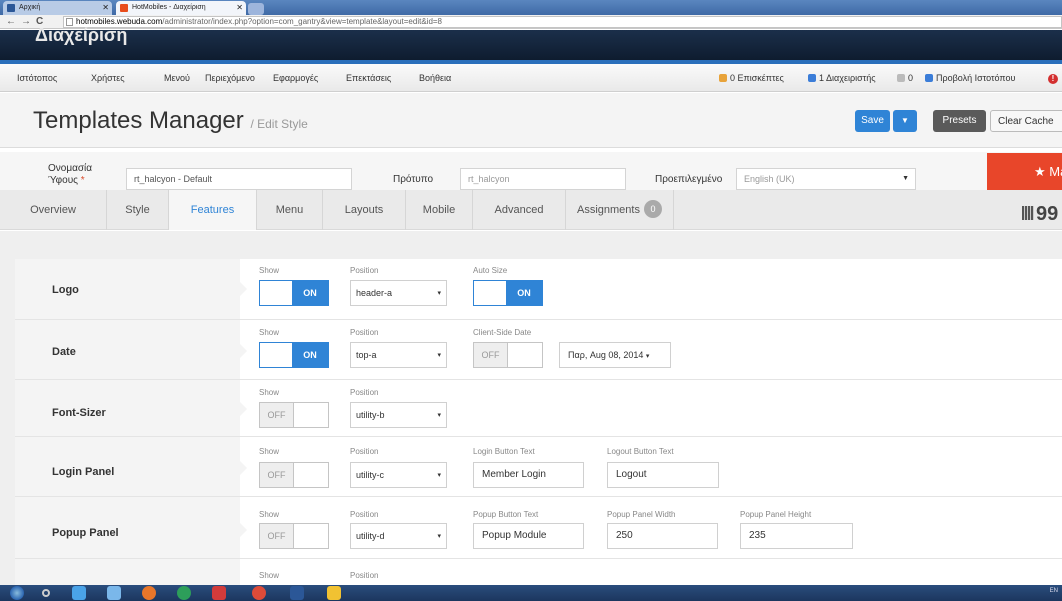 Image resolution: width=1062 pixels, height=601 pixels. I want to click on menu-item-menus: Μενού, so click(177, 78).